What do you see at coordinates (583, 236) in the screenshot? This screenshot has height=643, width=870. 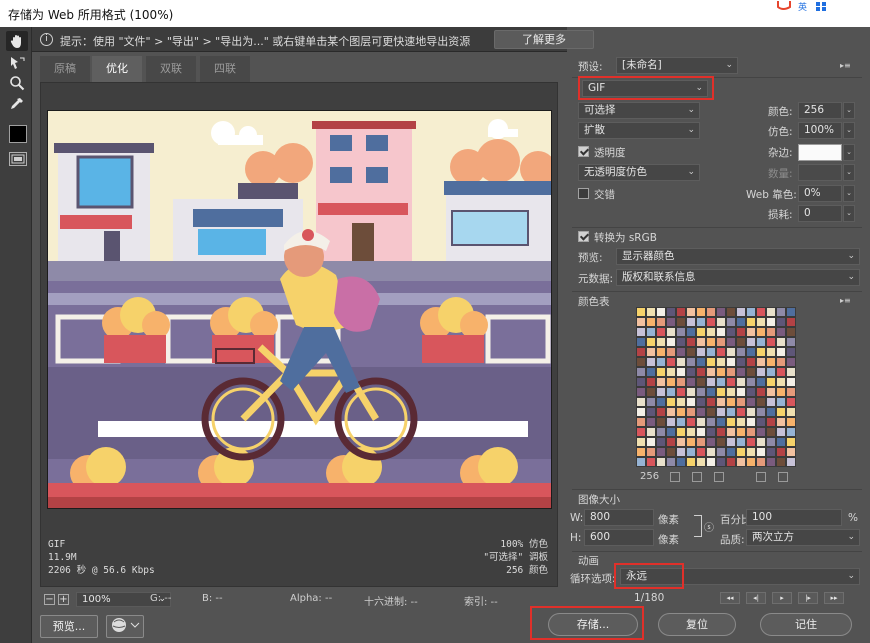 I see `convert-srgb-checkbox` at bounding box center [583, 236].